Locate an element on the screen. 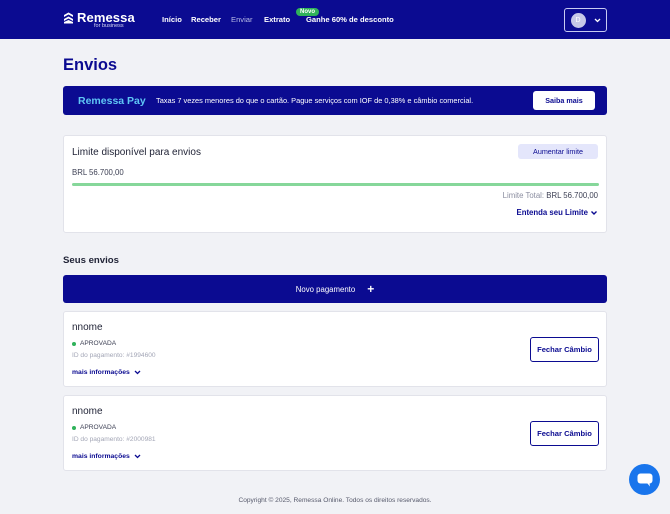  limit-progress-bar is located at coordinates (335, 184).